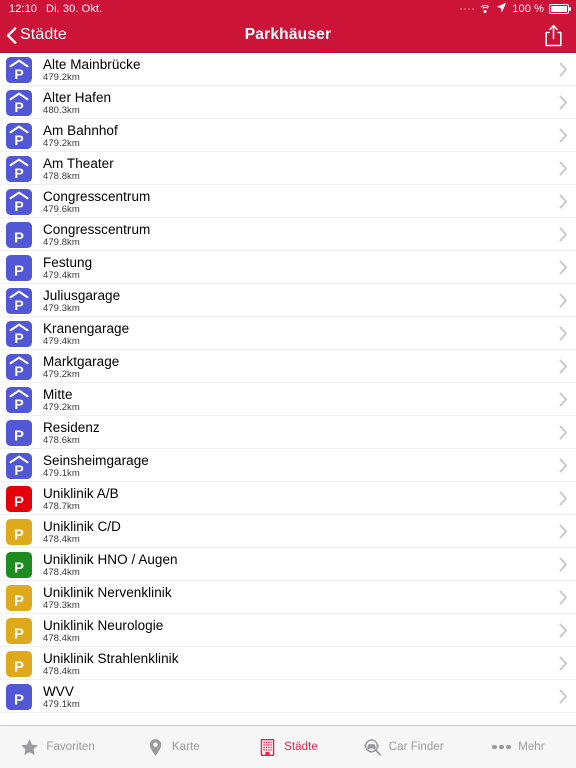 The height and width of the screenshot is (768, 576). What do you see at coordinates (82, 295) in the screenshot?
I see `list-item-title: Juliusgarage` at bounding box center [82, 295].